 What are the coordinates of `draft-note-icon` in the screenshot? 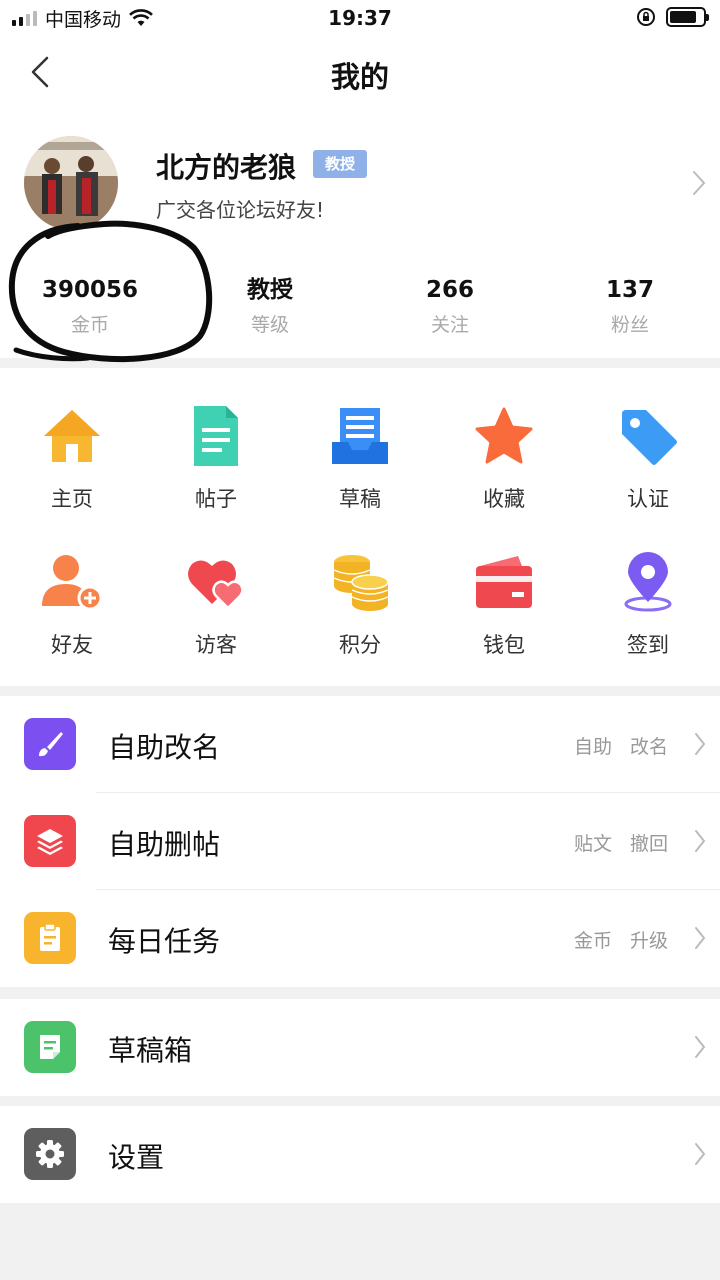 It's located at (50, 1047).